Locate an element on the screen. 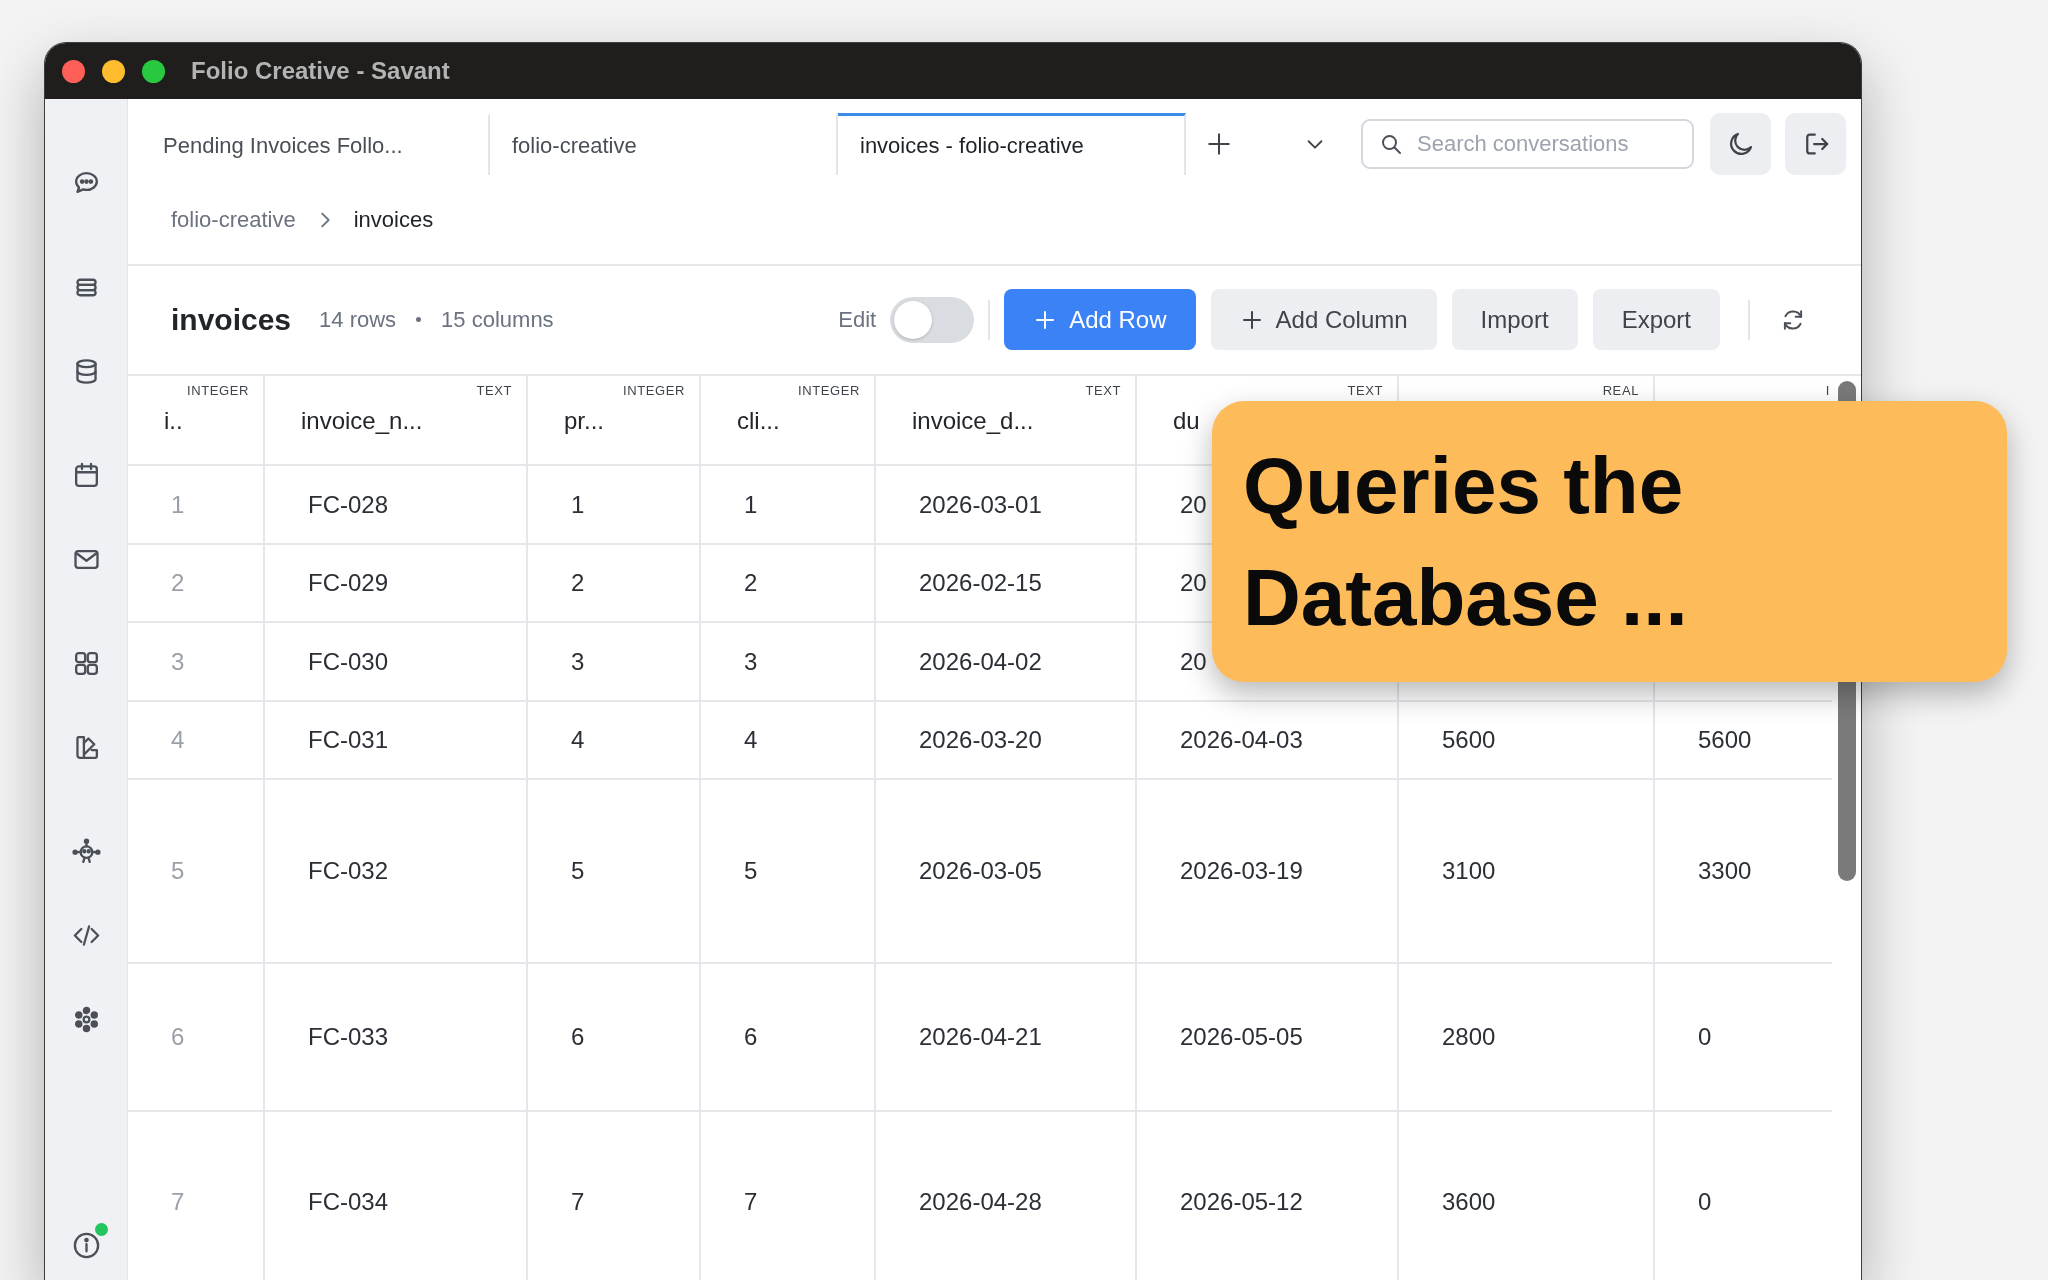  table-cell: 2800 is located at coordinates (1469, 1037).